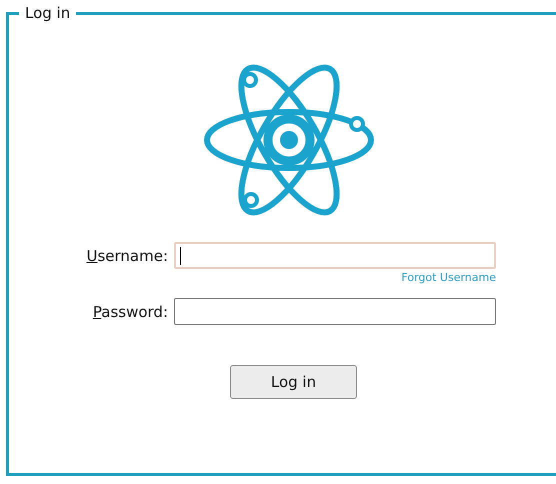  Describe the element at coordinates (127, 255) in the screenshot. I see `field-label: Username:` at that location.